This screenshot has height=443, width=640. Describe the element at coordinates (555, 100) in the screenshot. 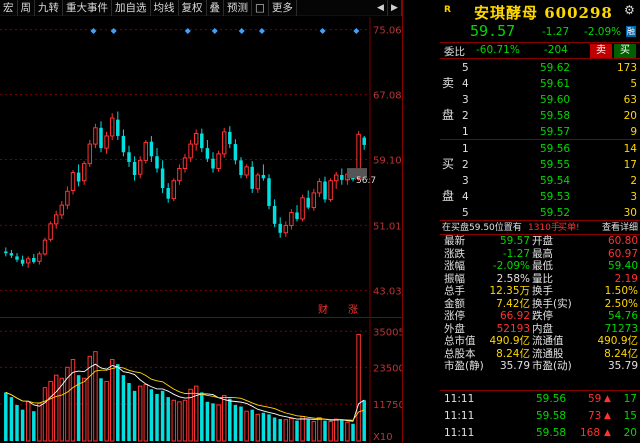

I see `level-price: 59.60` at that location.